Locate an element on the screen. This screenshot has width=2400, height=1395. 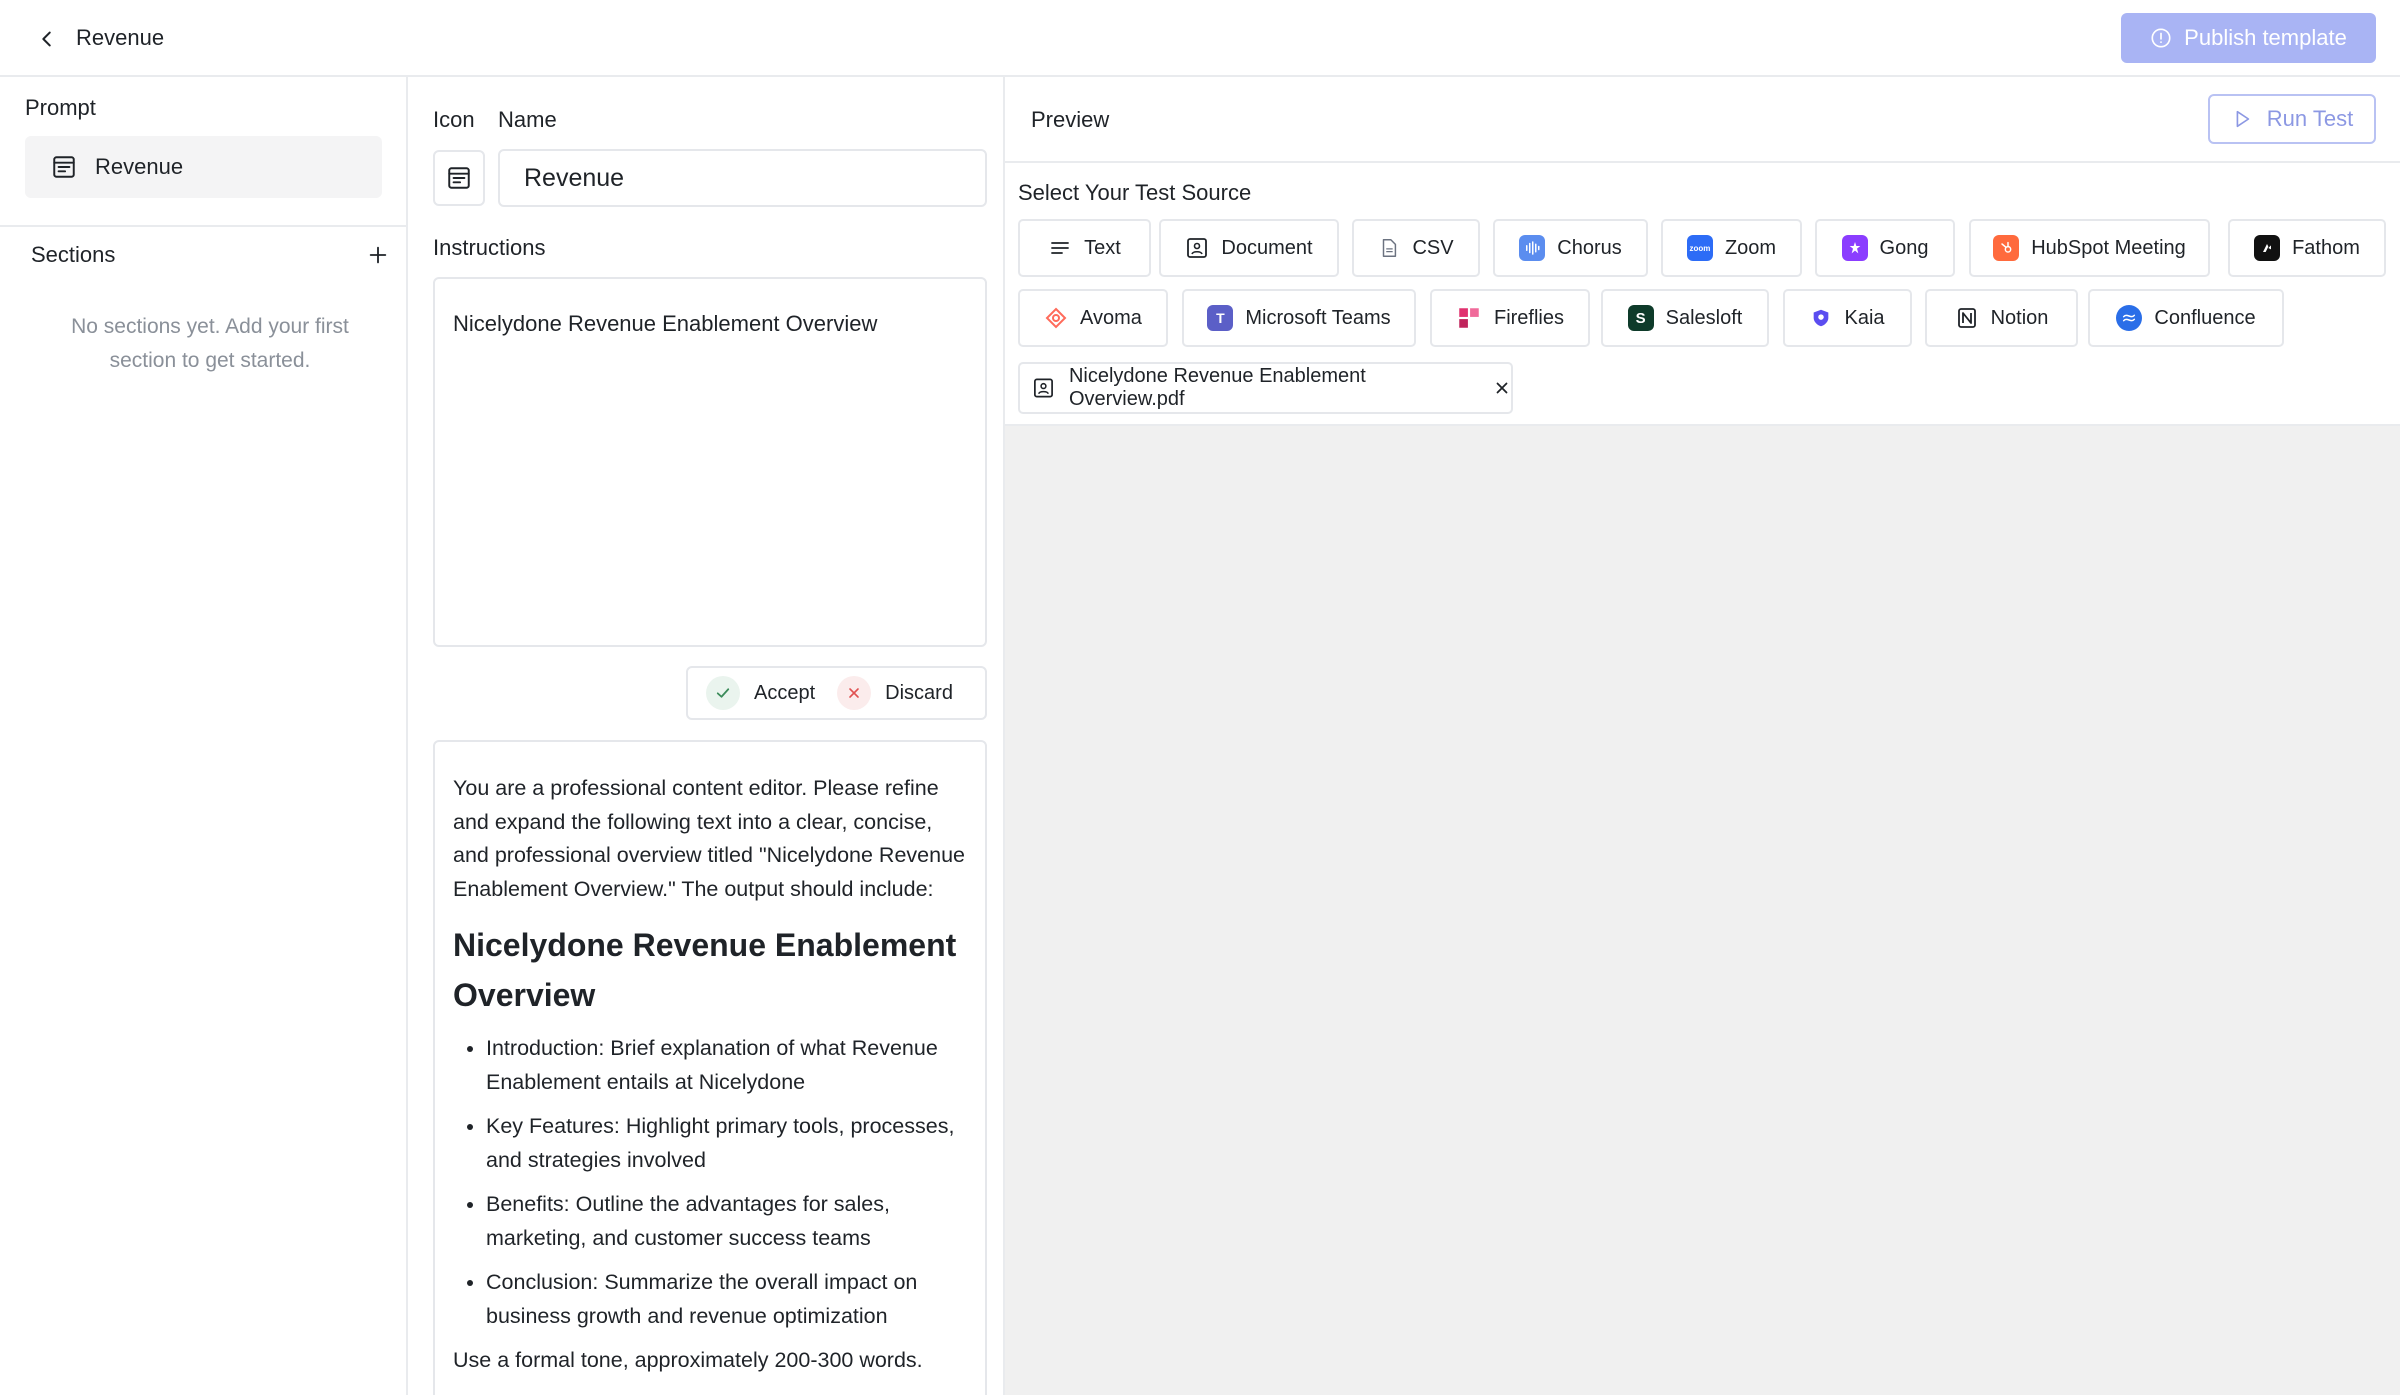
top-bar: Revenue Publish template is located at coordinates (1200, 38).